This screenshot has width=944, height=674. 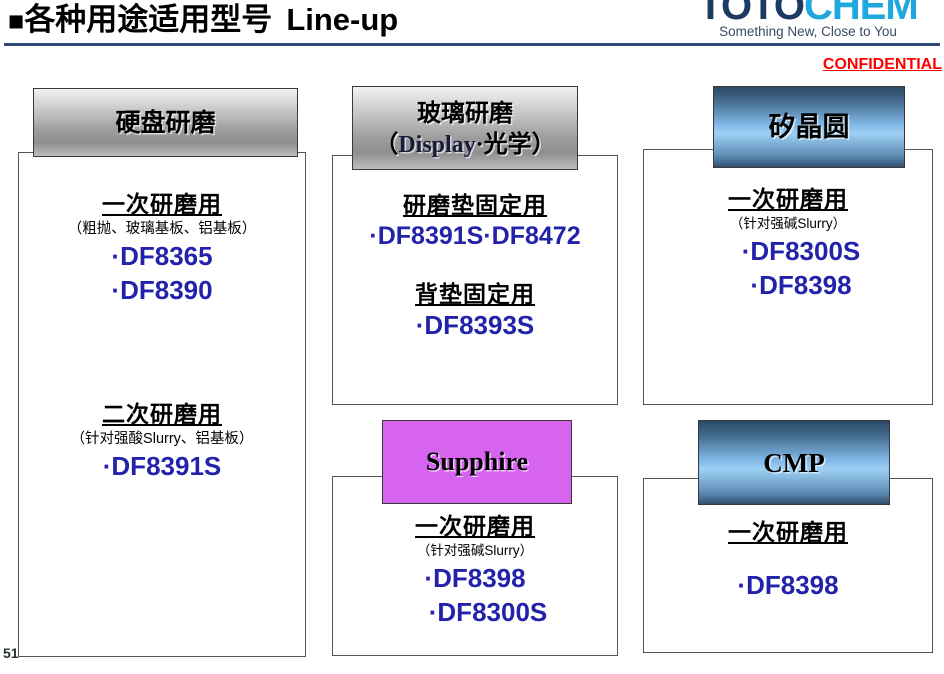 I want to click on group-heading: 背垫固定用, so click(x=475, y=294).